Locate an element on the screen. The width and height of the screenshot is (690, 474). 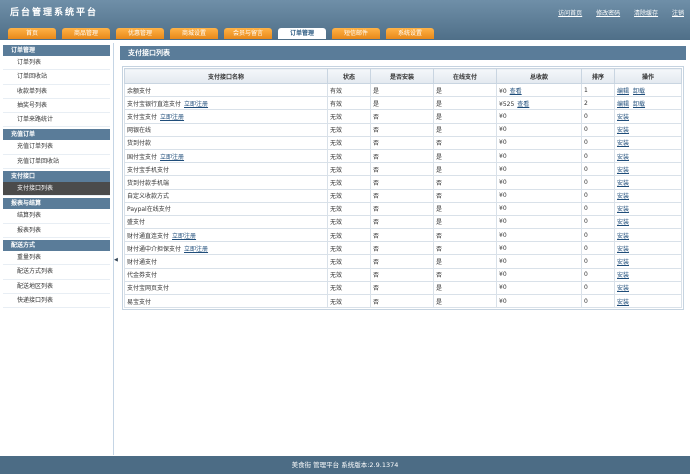
sidebar-item: 订单回收站 is located at coordinates (56, 77).